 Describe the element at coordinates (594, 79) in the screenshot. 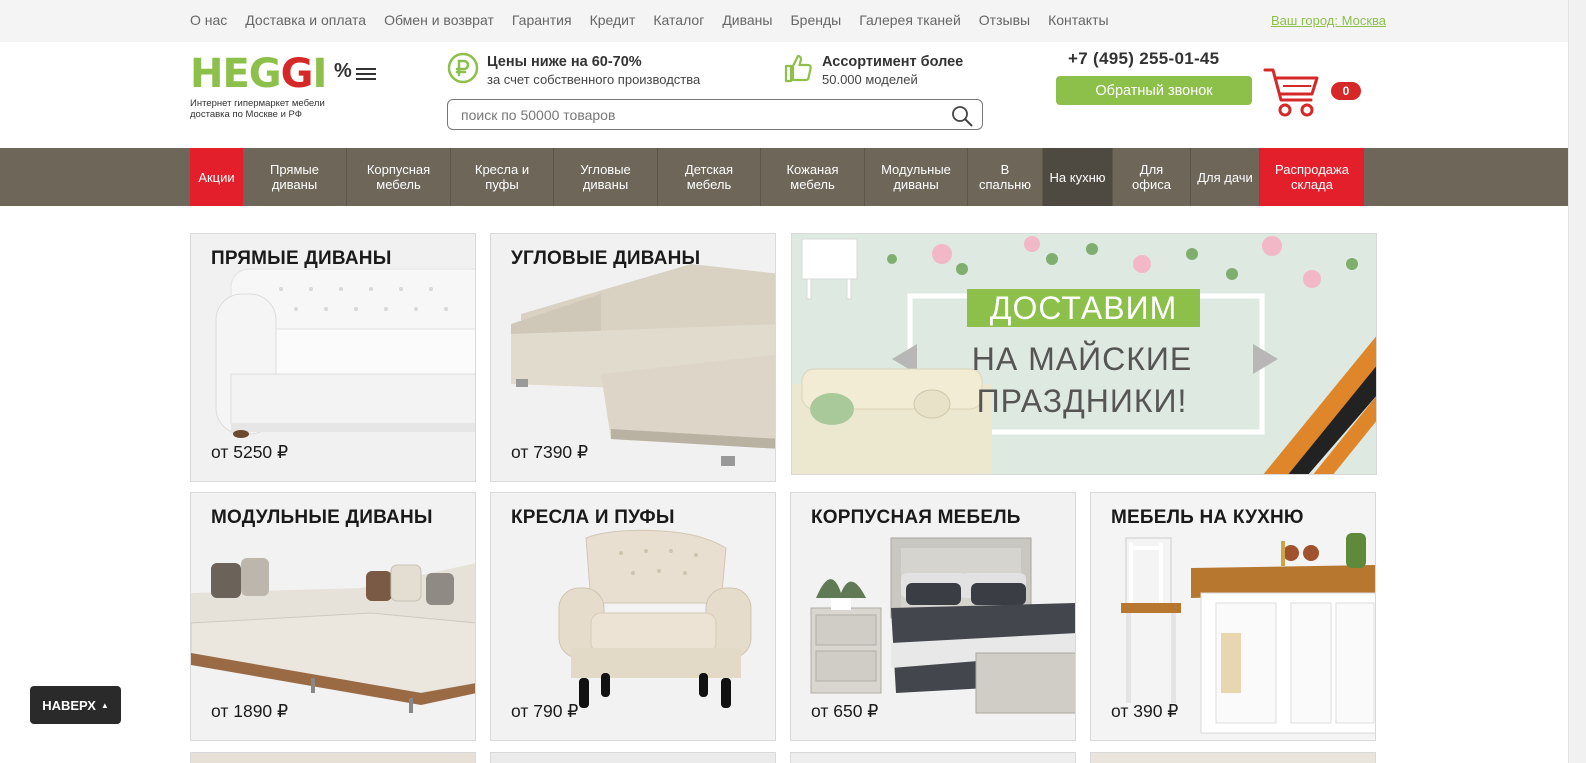

I see `feature-price-subtitle: за счет собственного производства` at that location.